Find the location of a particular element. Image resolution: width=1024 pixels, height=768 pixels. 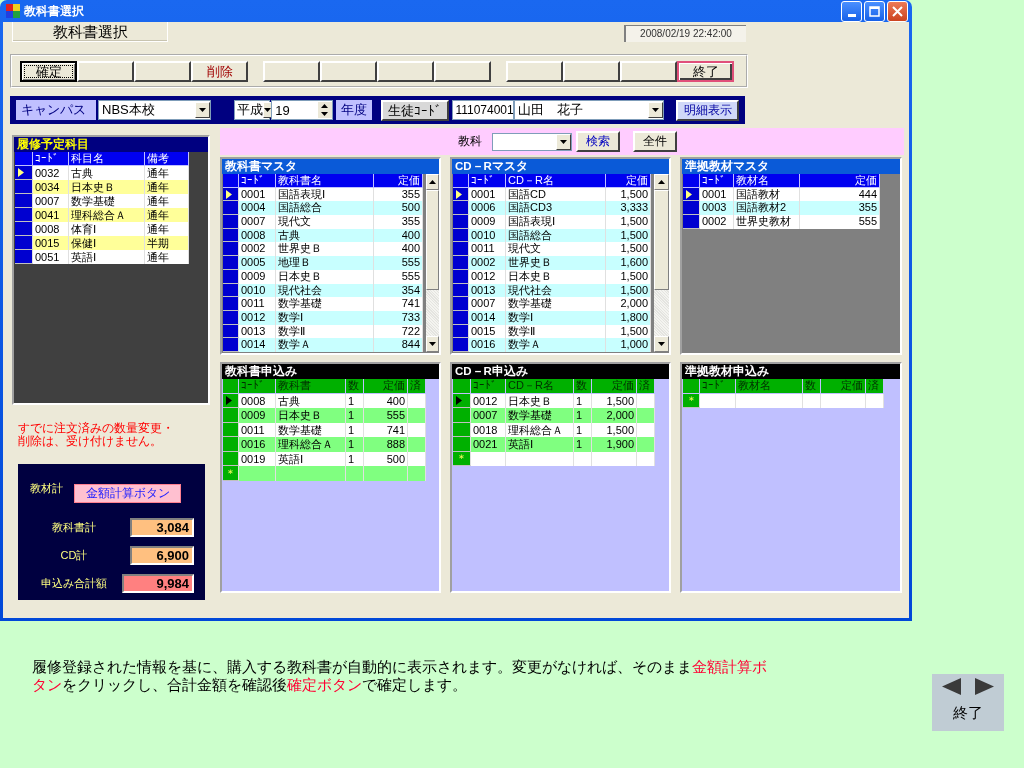

table-cell: 国語教材2 is located at coordinates (767, 208).